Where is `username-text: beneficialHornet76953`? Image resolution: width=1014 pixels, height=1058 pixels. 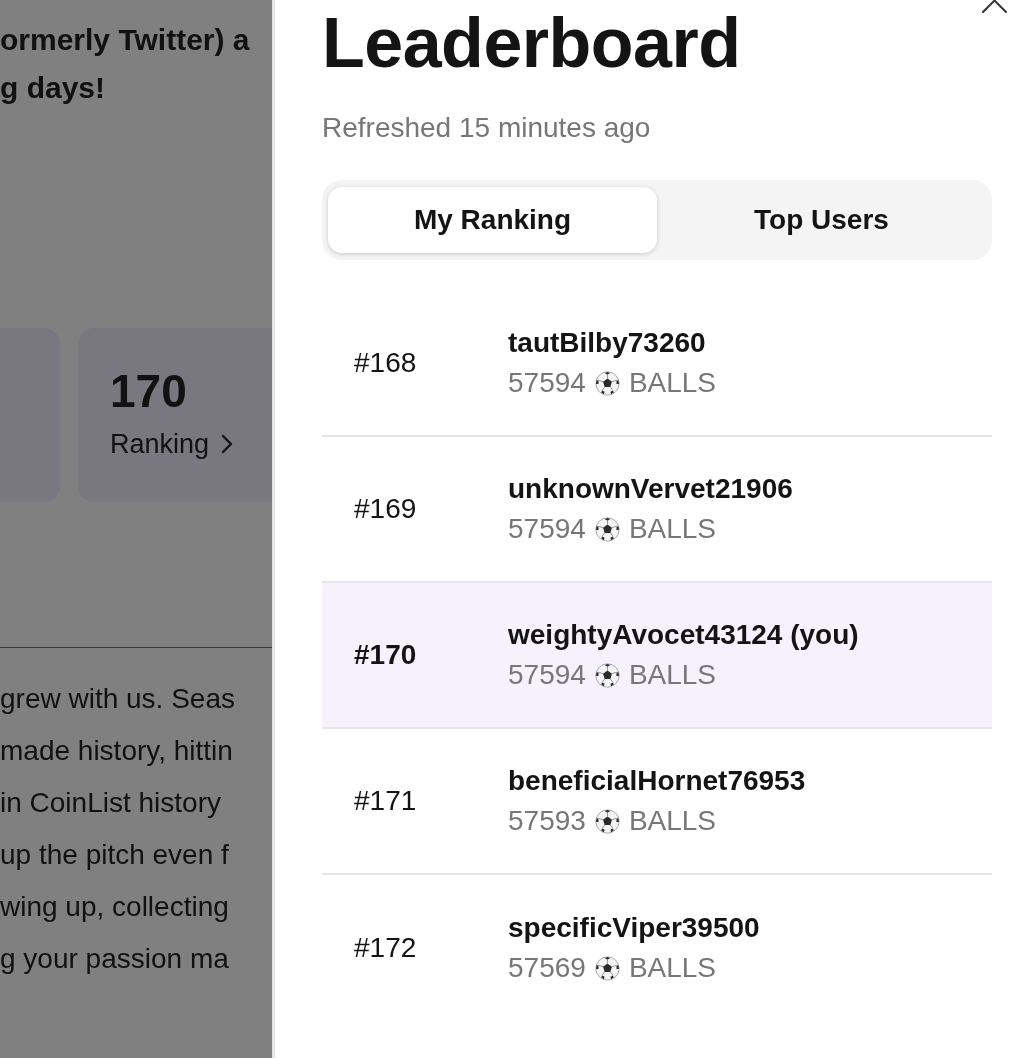
username-text: beneficialHornet76953 is located at coordinates (657, 781).